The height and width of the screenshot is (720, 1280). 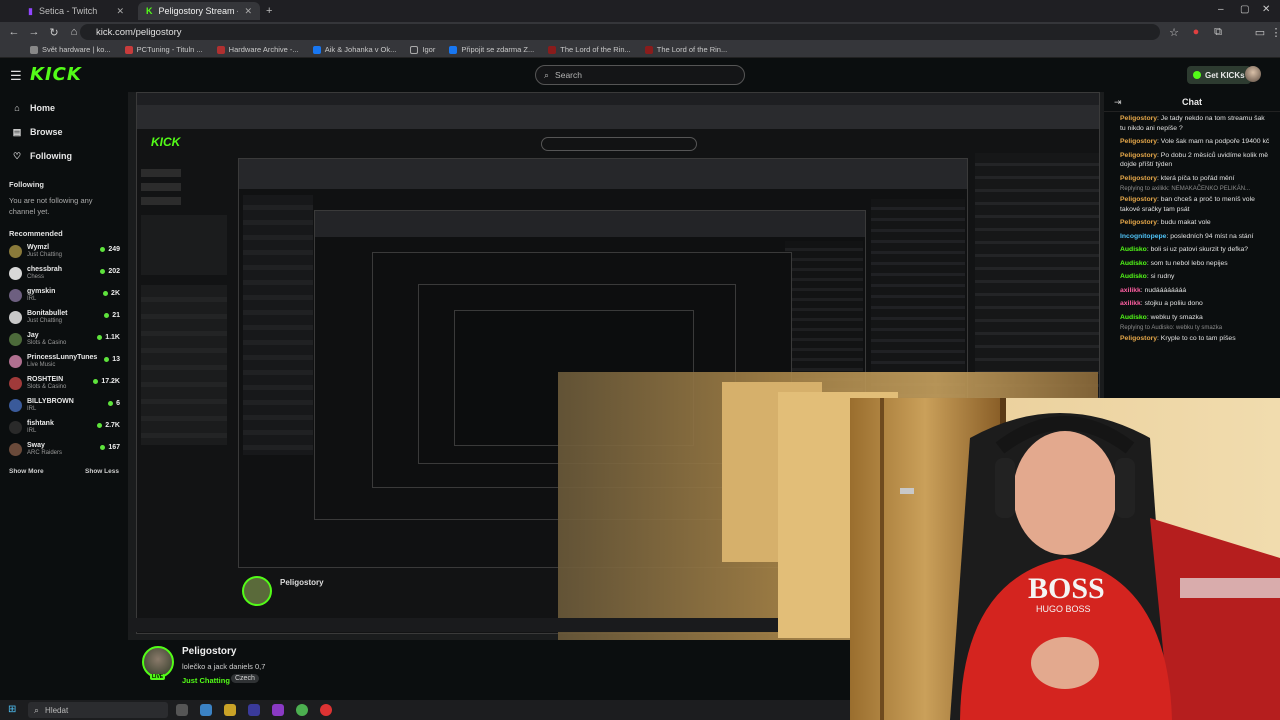 I want to click on back-icon: ←, so click(x=14, y=32).